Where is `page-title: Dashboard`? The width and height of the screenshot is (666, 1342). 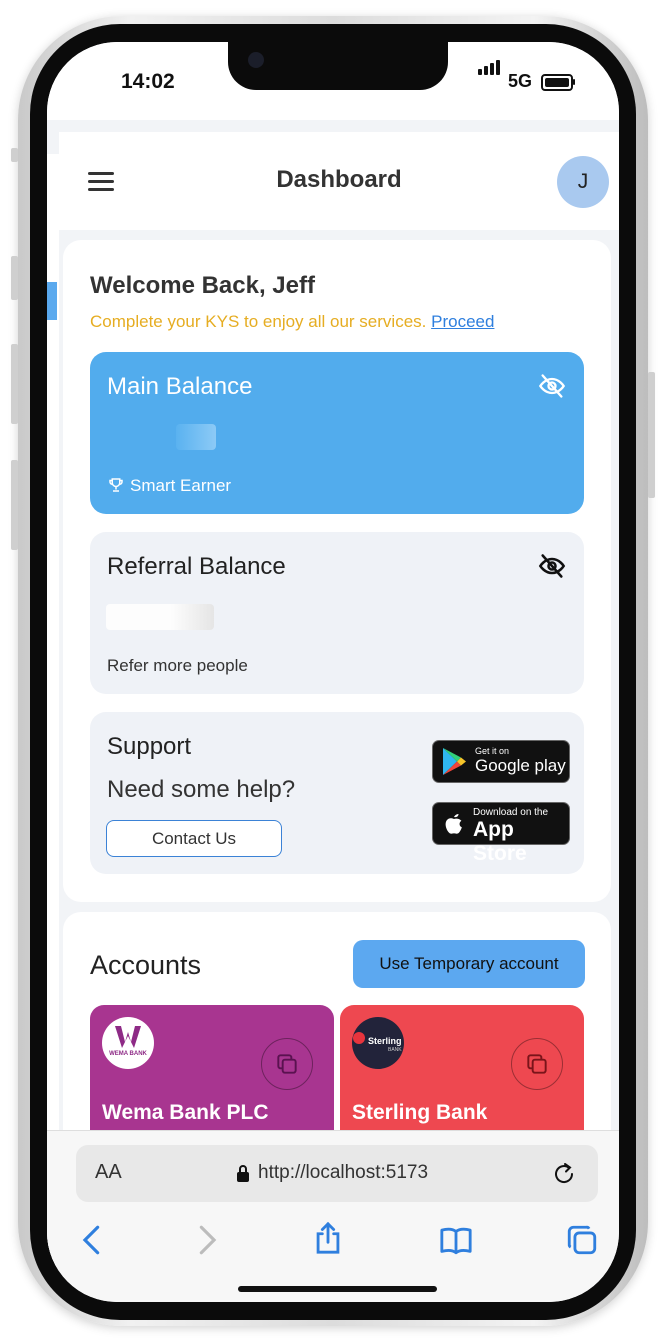
page-title: Dashboard is located at coordinates (339, 179).